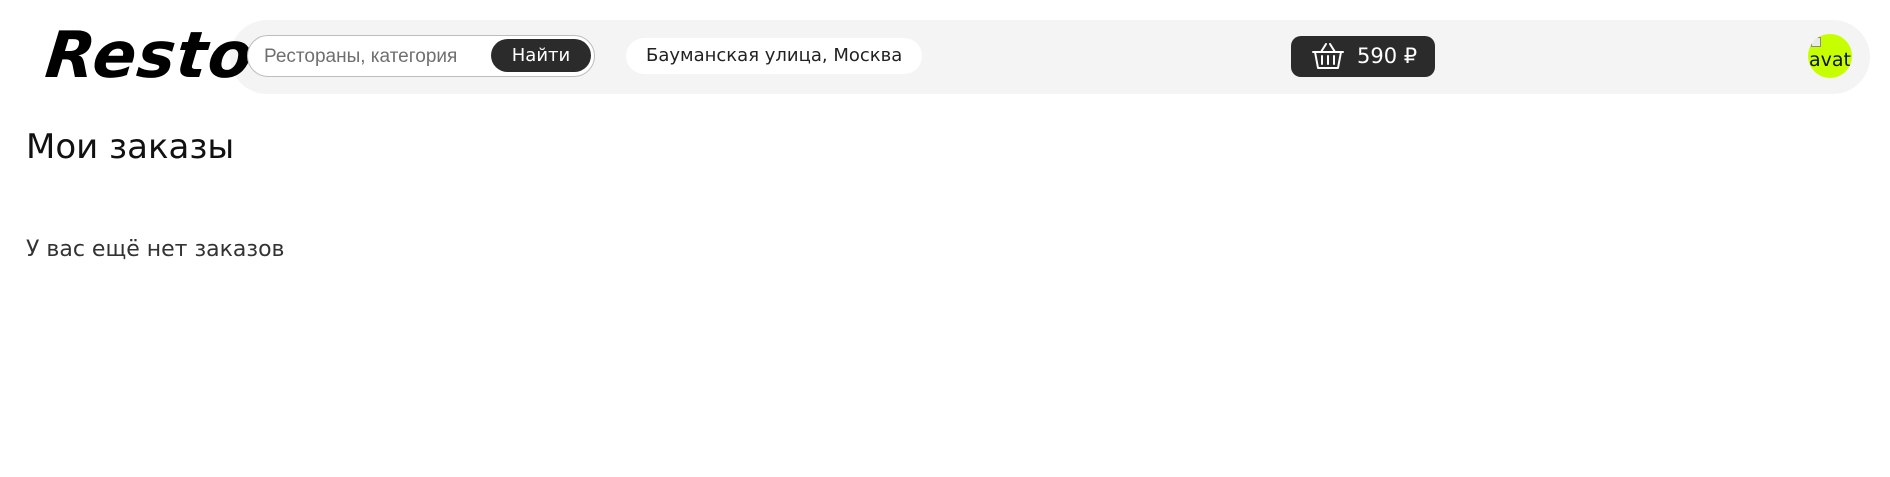 This screenshot has height=477, width=1890. I want to click on delivery-address: Бауманская улица, Москва, so click(774, 56).